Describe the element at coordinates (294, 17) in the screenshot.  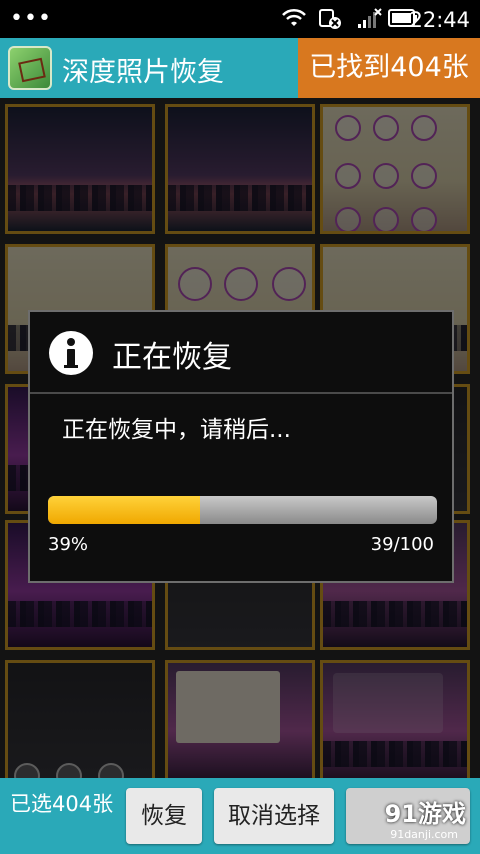
I see `wifi-icon` at that location.